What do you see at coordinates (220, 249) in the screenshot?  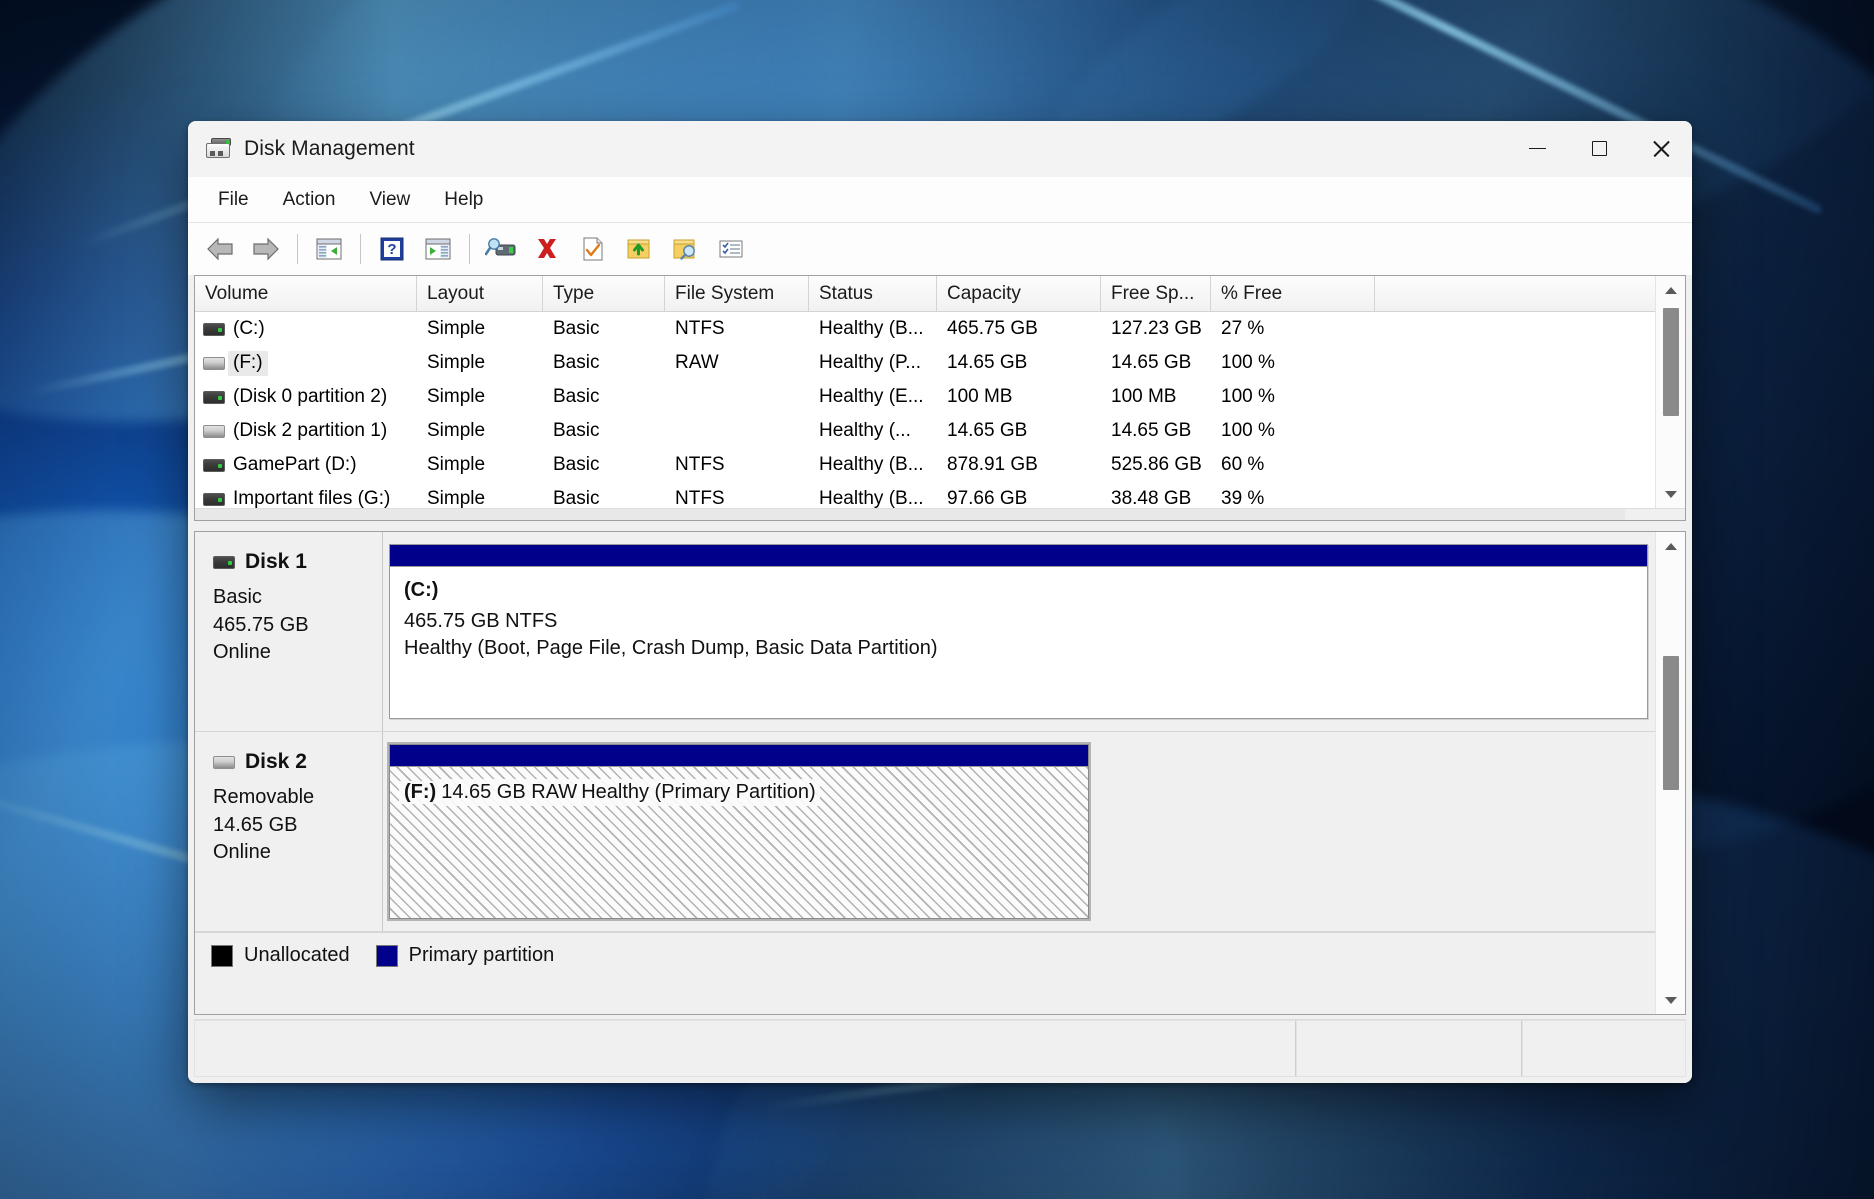 I see `back-button` at bounding box center [220, 249].